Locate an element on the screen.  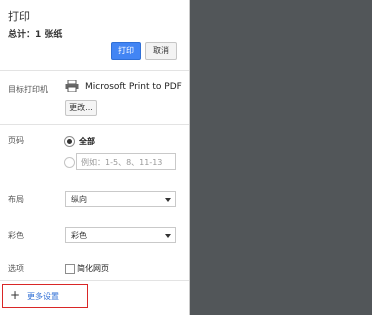
printer-name: Microsoft Print to PDF is located at coordinates (133, 87).